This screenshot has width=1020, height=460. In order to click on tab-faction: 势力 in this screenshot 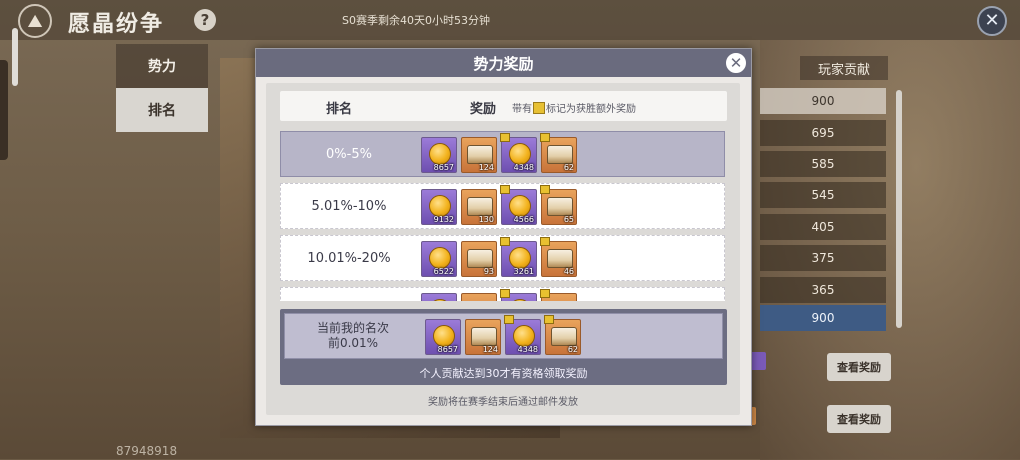, I will do `click(162, 66)`.